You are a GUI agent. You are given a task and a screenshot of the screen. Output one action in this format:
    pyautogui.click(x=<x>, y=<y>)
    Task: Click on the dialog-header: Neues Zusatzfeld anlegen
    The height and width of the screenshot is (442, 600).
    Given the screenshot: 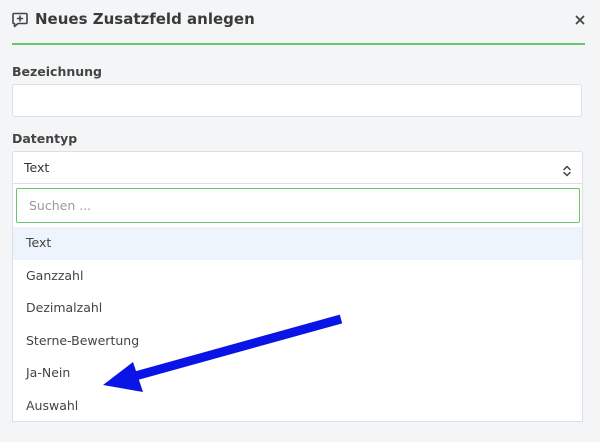 What is the action you would take?
    pyautogui.click(x=300, y=22)
    